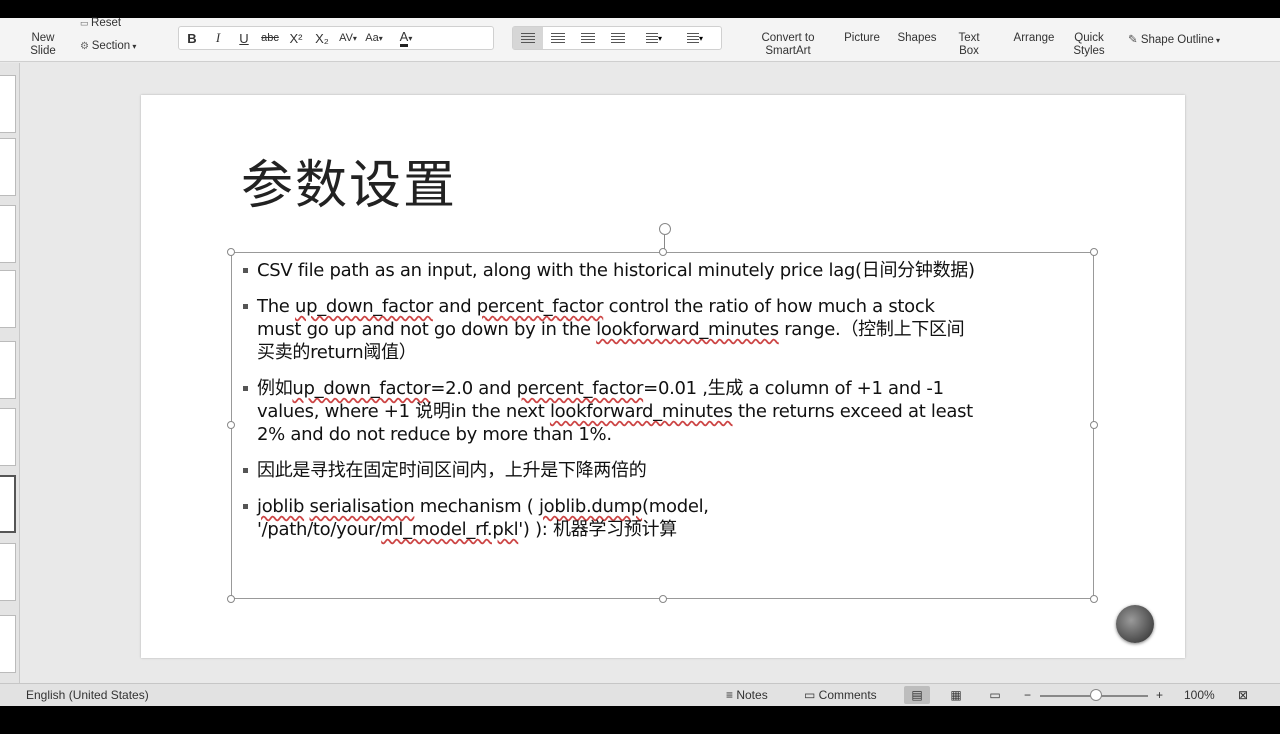 This screenshot has height=734, width=1280. Describe the element at coordinates (793, 388) in the screenshot. I see `bullet-text: =0.01 ,生成 a column of +1 and -1` at that location.